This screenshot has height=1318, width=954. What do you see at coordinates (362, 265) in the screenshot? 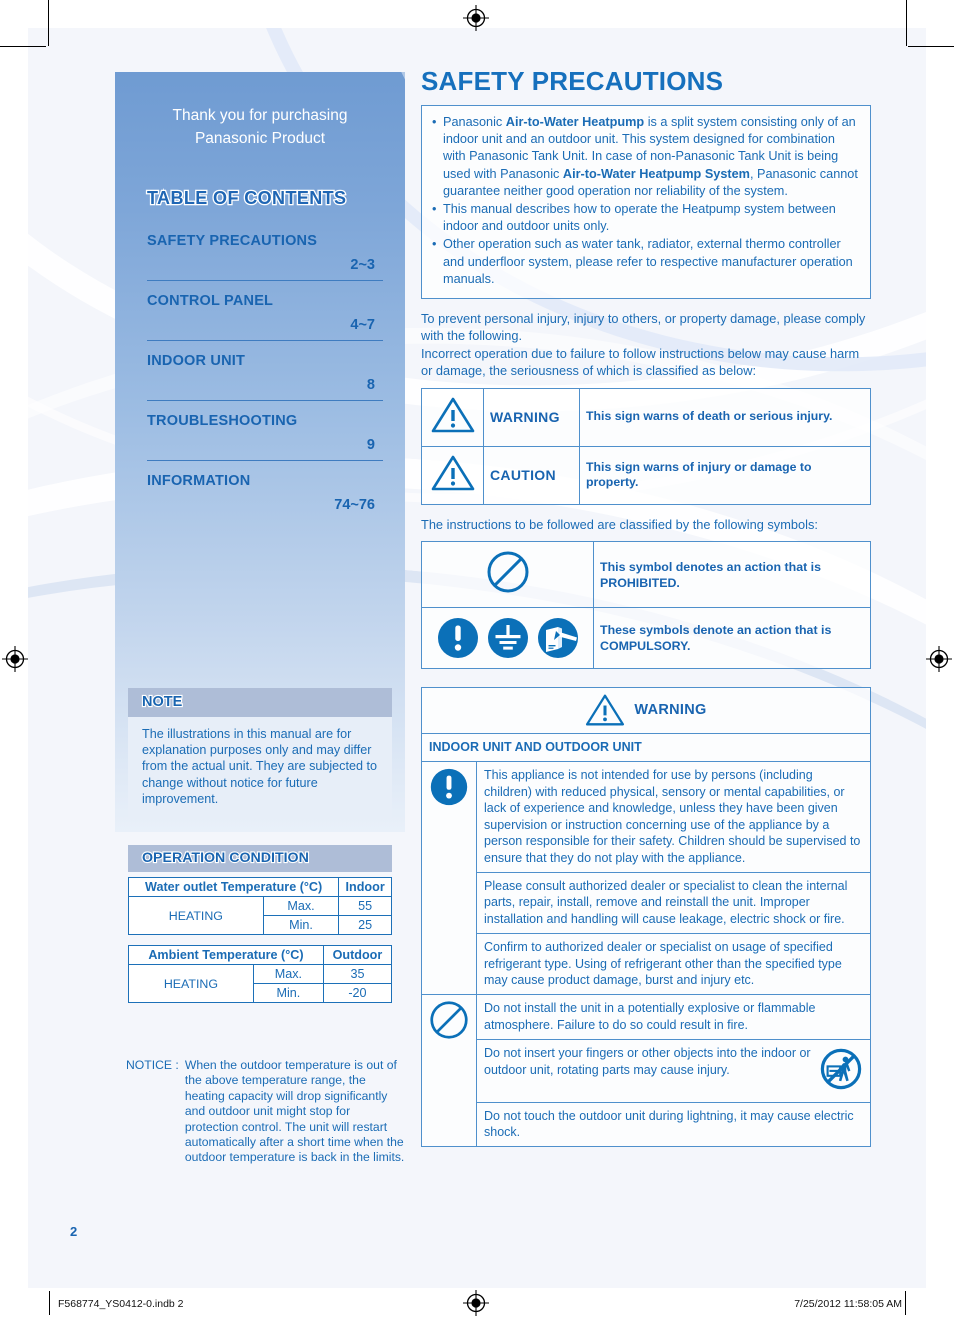
I see `toc-item-pages: 2~3` at bounding box center [362, 265].